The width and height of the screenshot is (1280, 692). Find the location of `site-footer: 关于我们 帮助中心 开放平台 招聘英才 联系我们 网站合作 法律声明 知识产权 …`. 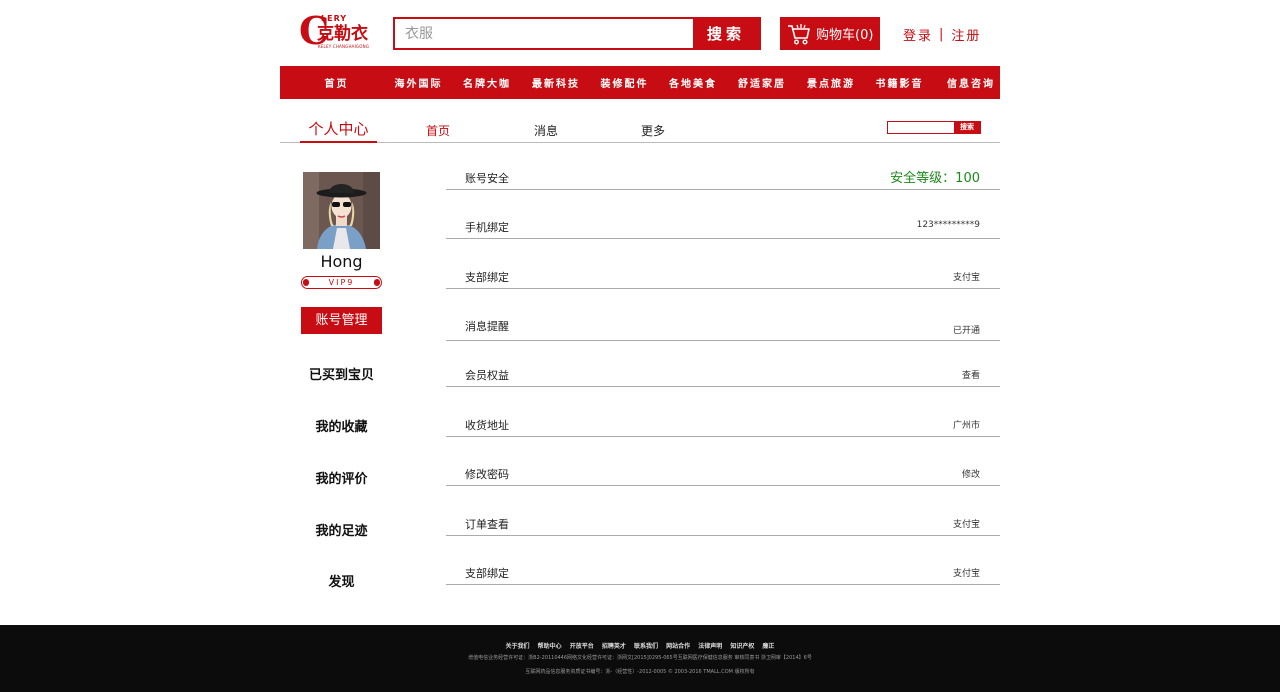

site-footer: 关于我们 帮助中心 开放平台 招聘英才 联系我们 网站合作 法律声明 知识产权 … is located at coordinates (640, 658).